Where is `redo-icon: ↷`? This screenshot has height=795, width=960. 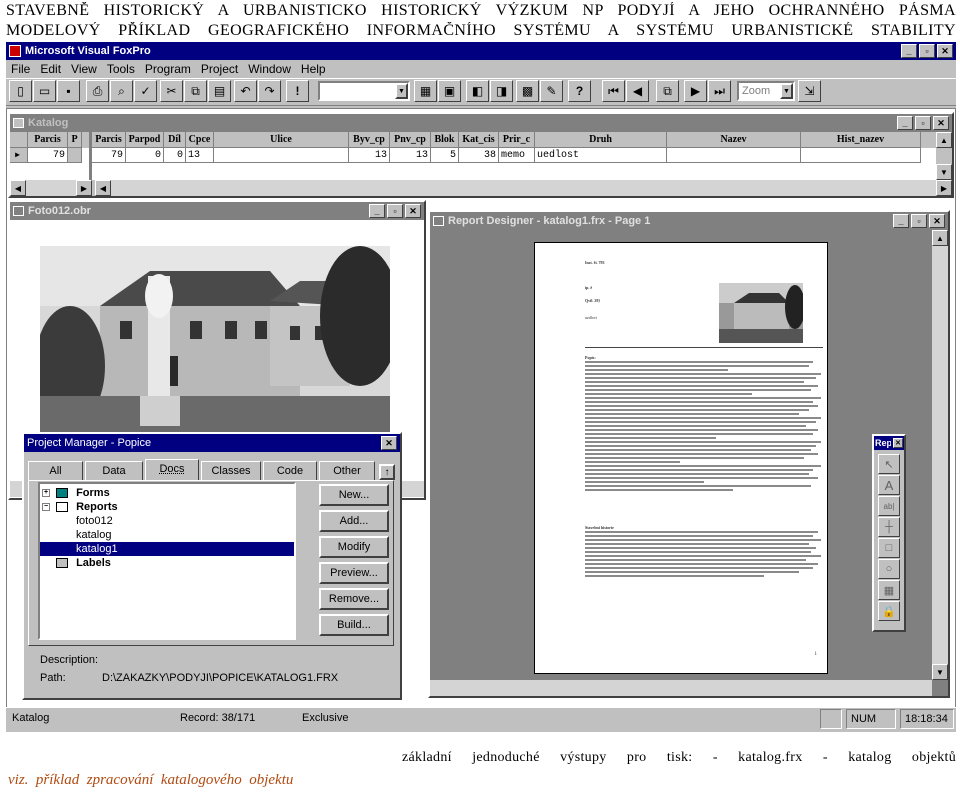
redo-icon: ↷ is located at coordinates (269, 91).